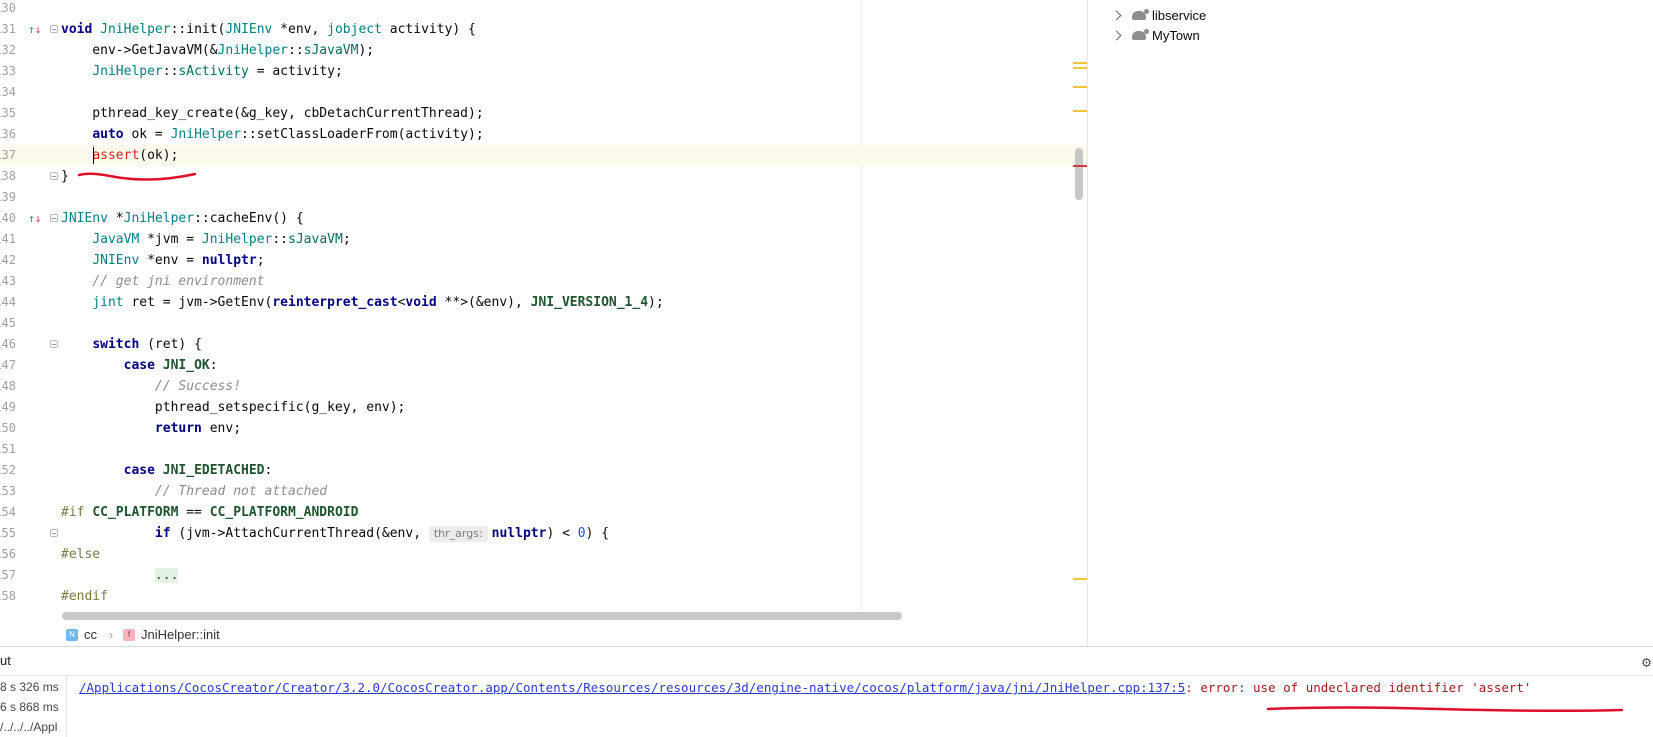  Describe the element at coordinates (1080, 166) in the screenshot. I see `error-mark` at that location.